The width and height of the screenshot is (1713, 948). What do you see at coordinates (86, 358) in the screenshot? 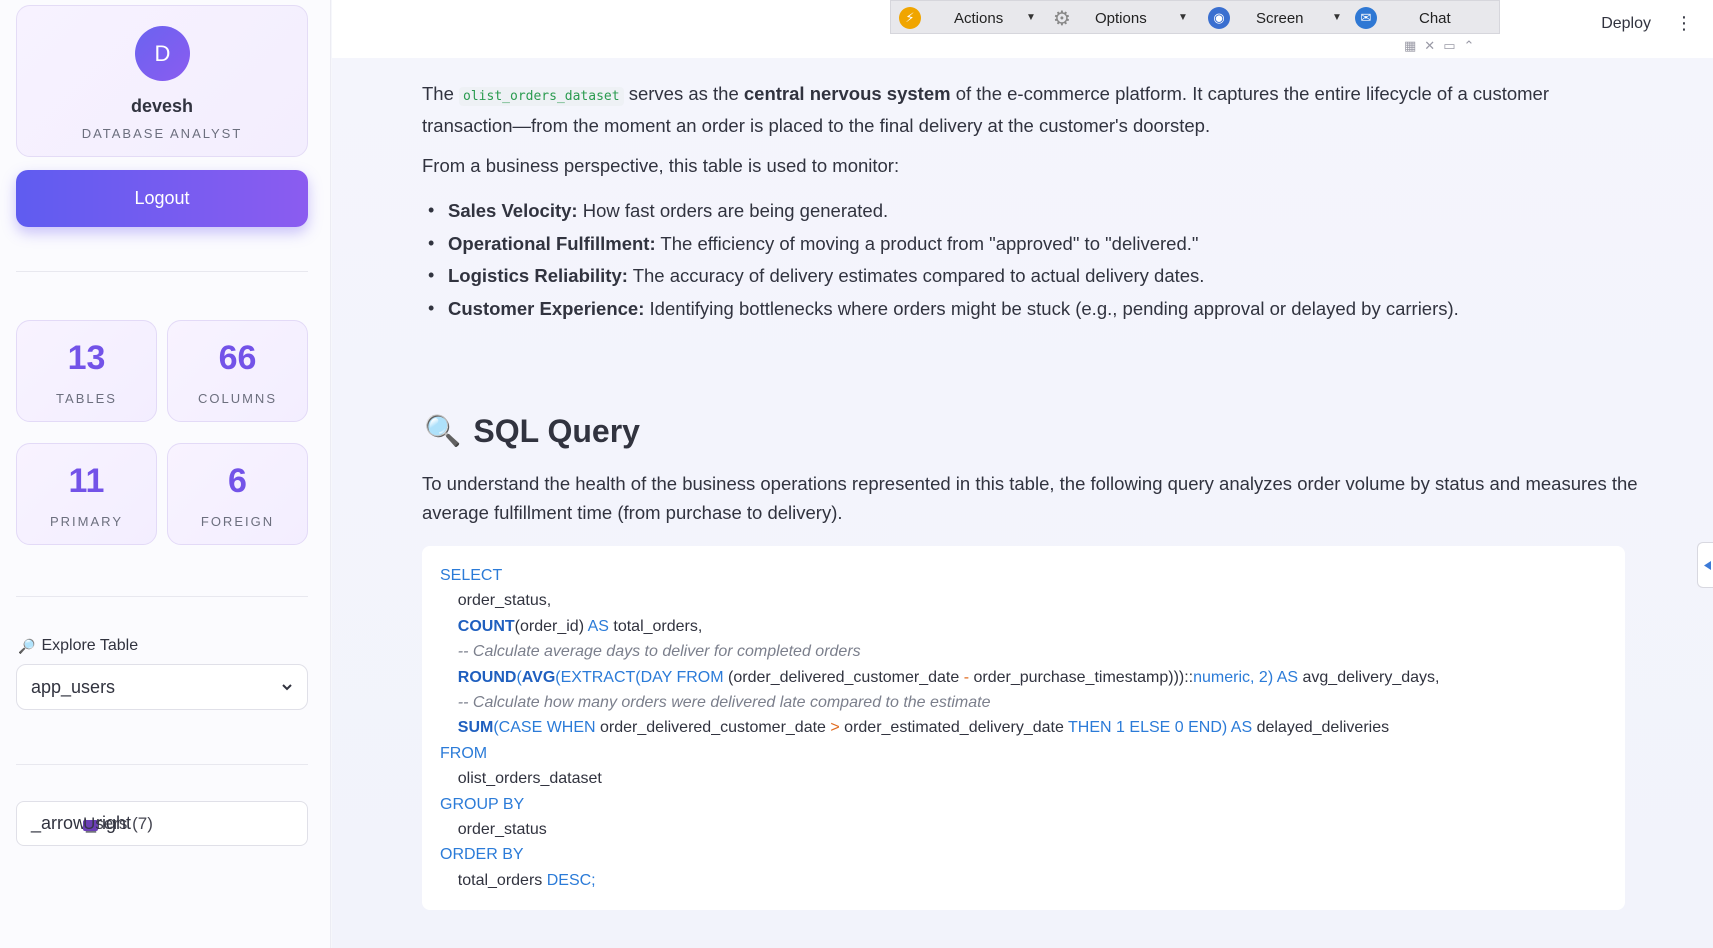
I see `stat-value: 13` at bounding box center [86, 358].